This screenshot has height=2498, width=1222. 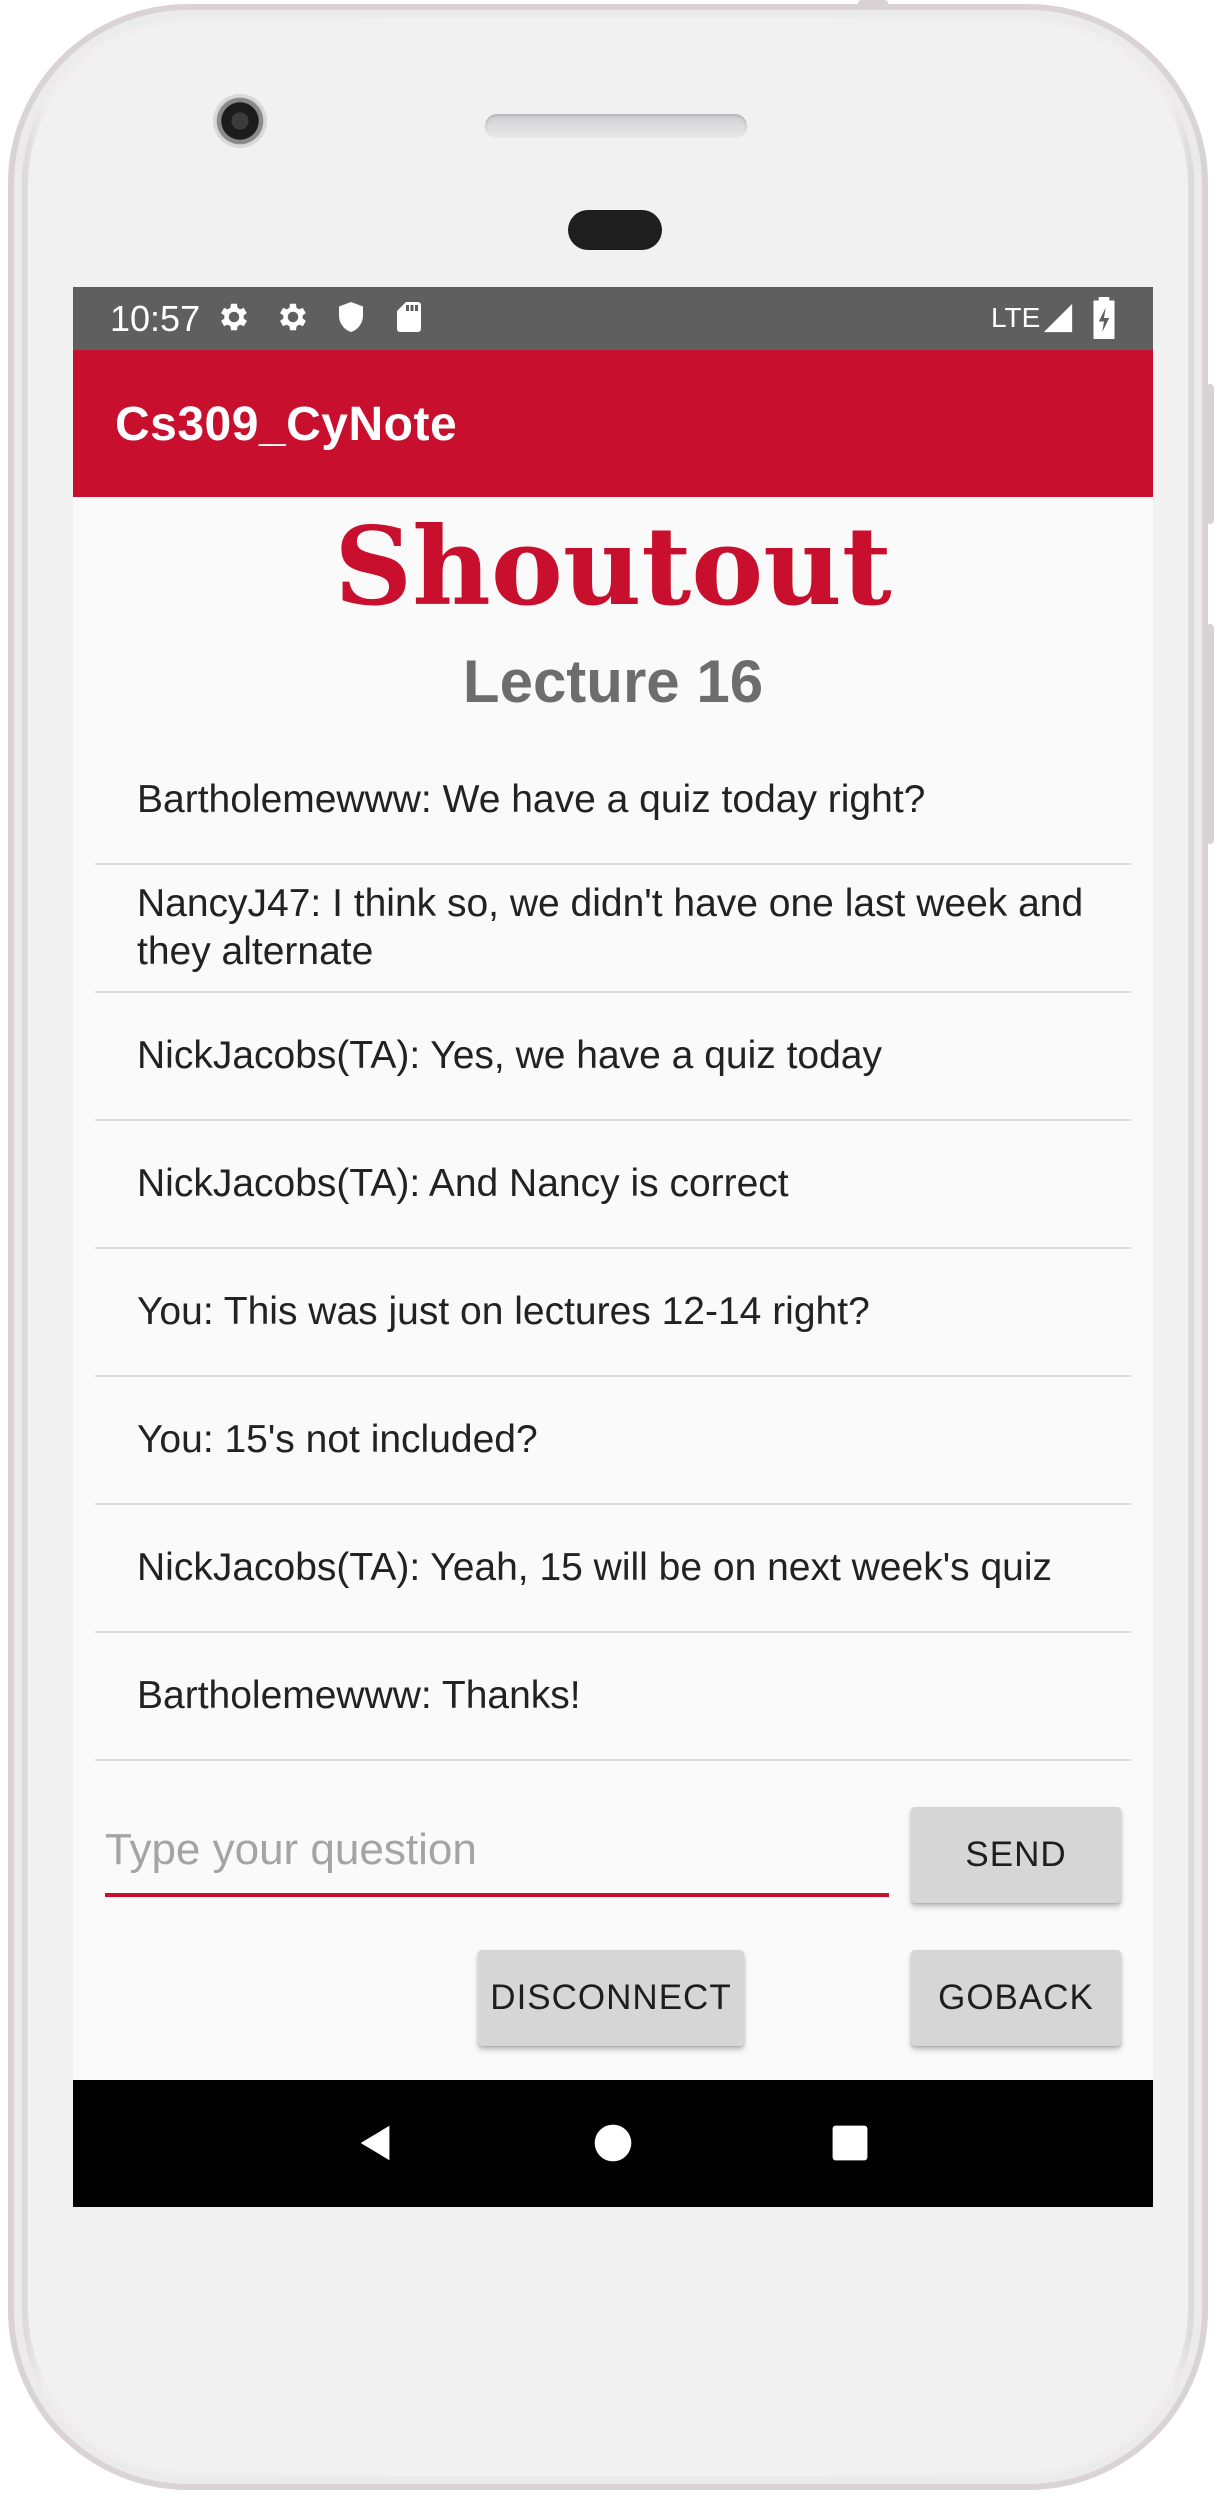 What do you see at coordinates (613, 681) in the screenshot?
I see `page-subtitle: Lecture 16` at bounding box center [613, 681].